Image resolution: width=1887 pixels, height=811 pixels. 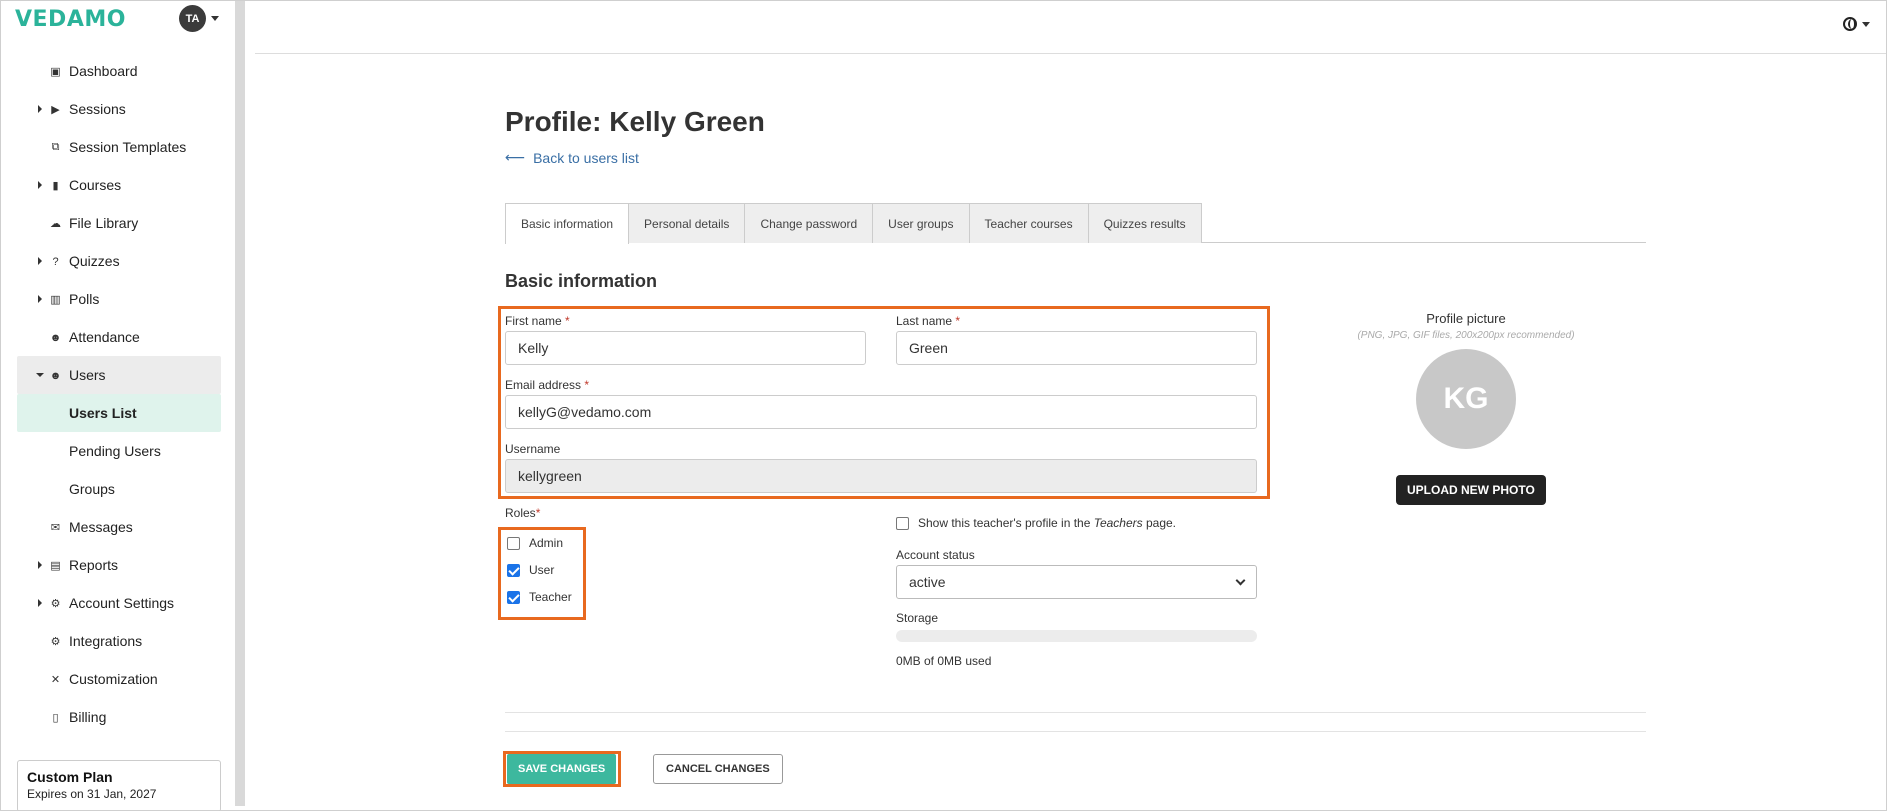 I want to click on role-user: User, so click(x=530, y=570).